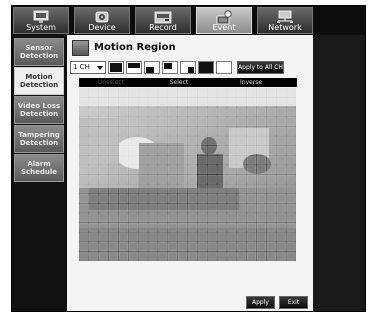 Image resolution: width=377 pixels, height=314 pixels. What do you see at coordinates (39, 81) in the screenshot?
I see `sidebar-item-motion-detection: Motion Detection` at bounding box center [39, 81].